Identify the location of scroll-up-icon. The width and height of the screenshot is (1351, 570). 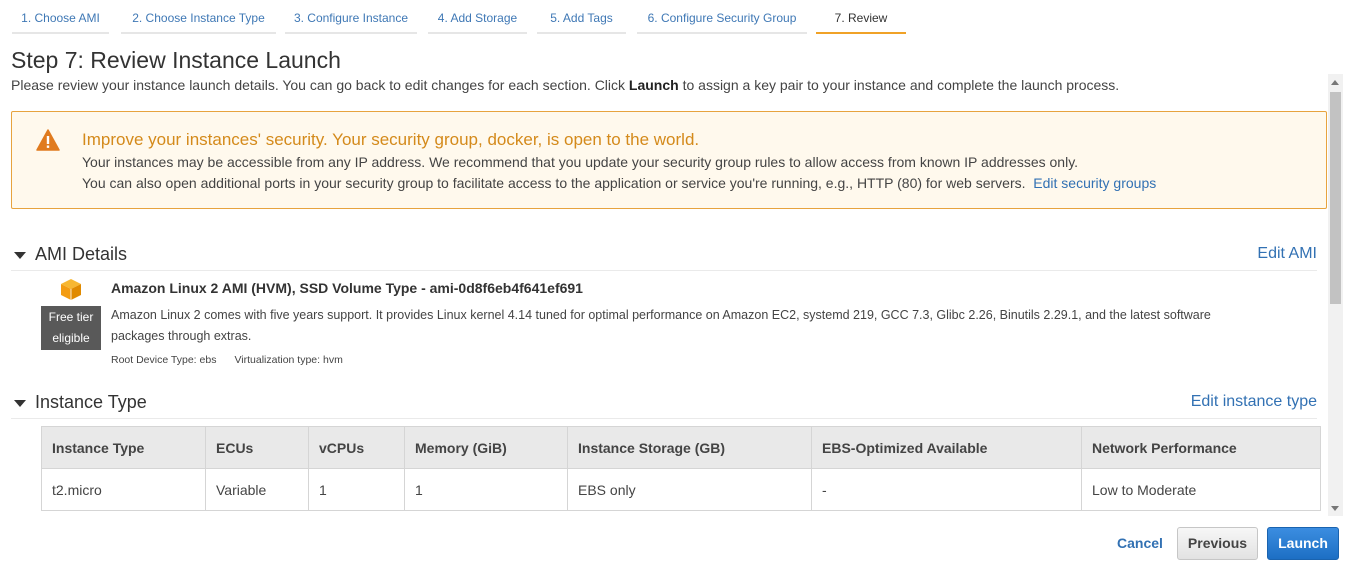
(1335, 82).